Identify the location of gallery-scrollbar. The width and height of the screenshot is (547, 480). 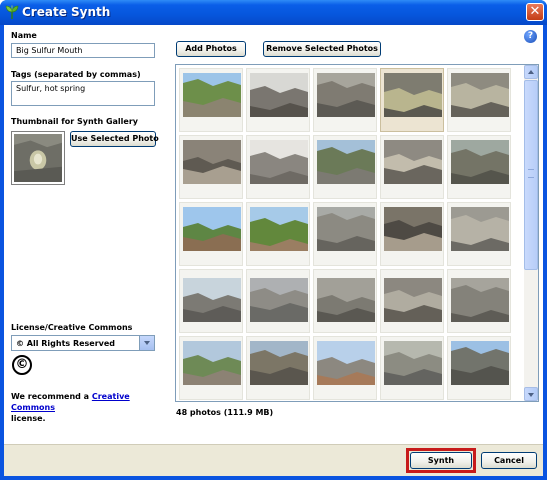
(531, 233).